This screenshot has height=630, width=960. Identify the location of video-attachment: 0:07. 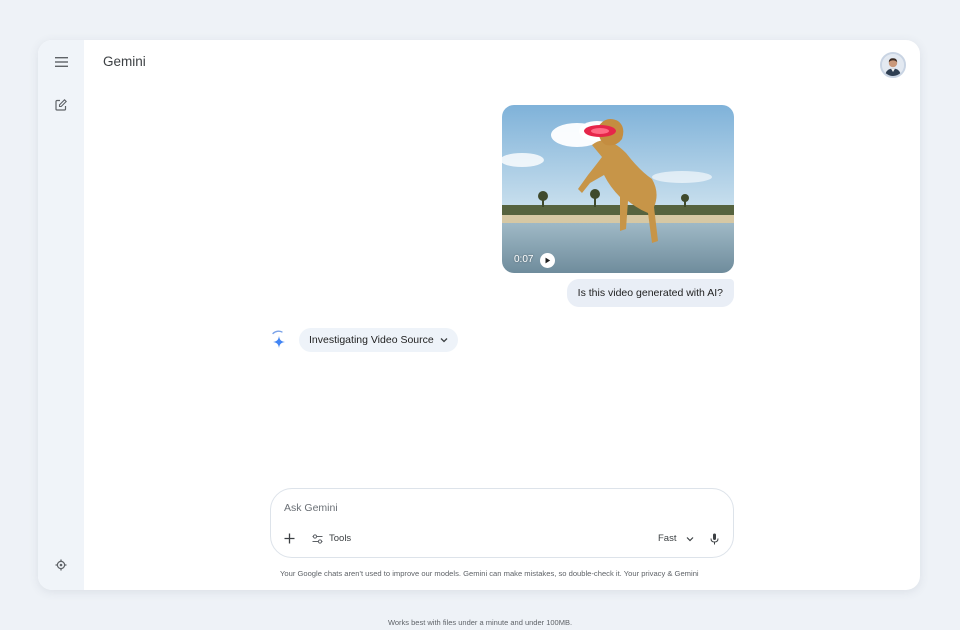
(618, 189).